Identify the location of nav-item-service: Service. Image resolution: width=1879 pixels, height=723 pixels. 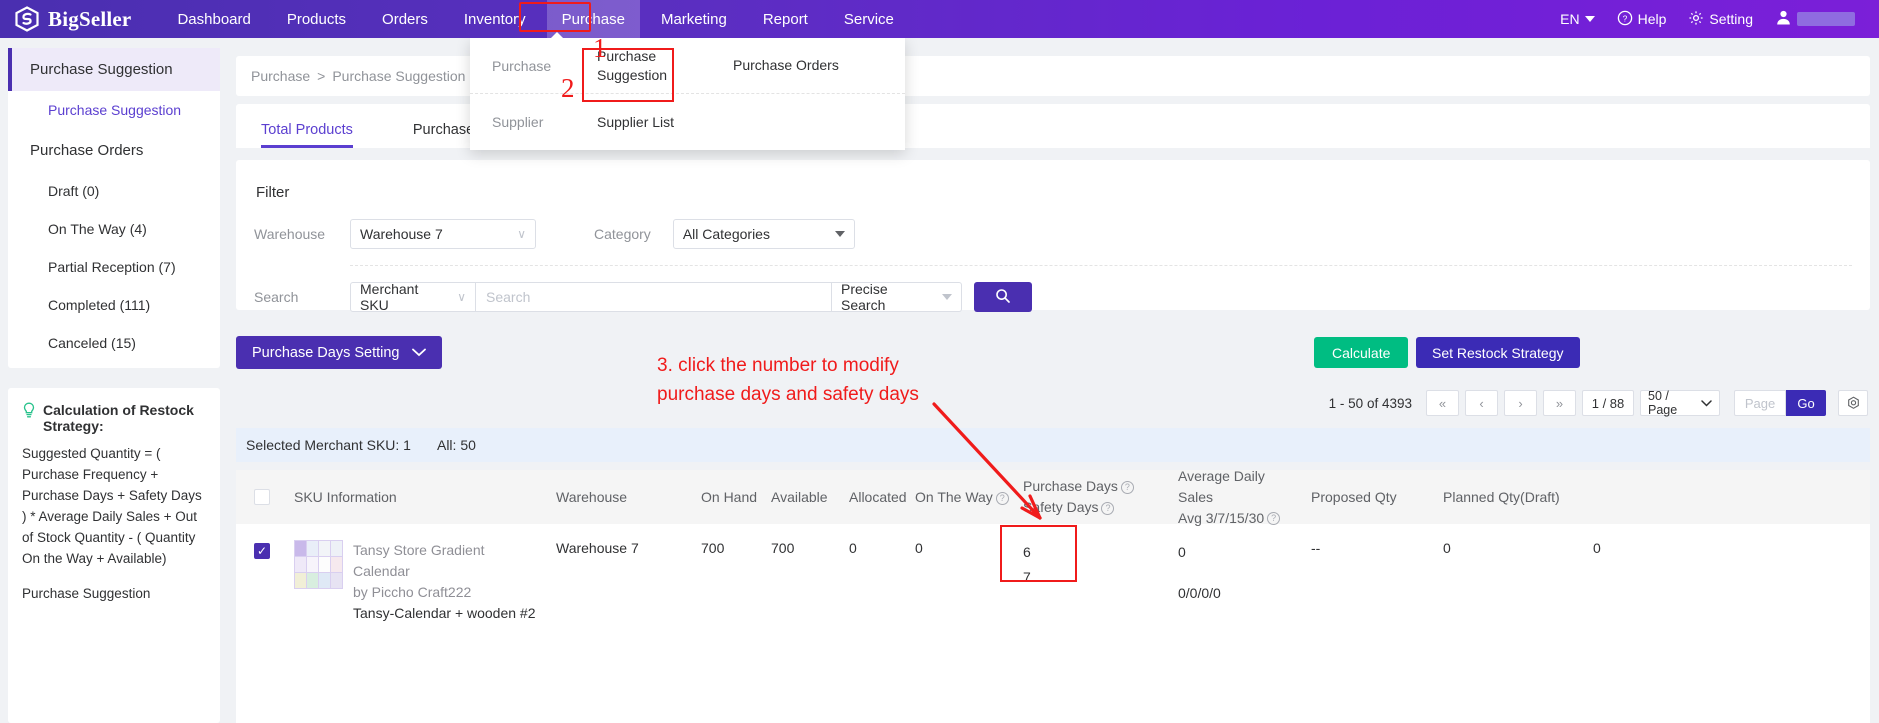
(869, 19).